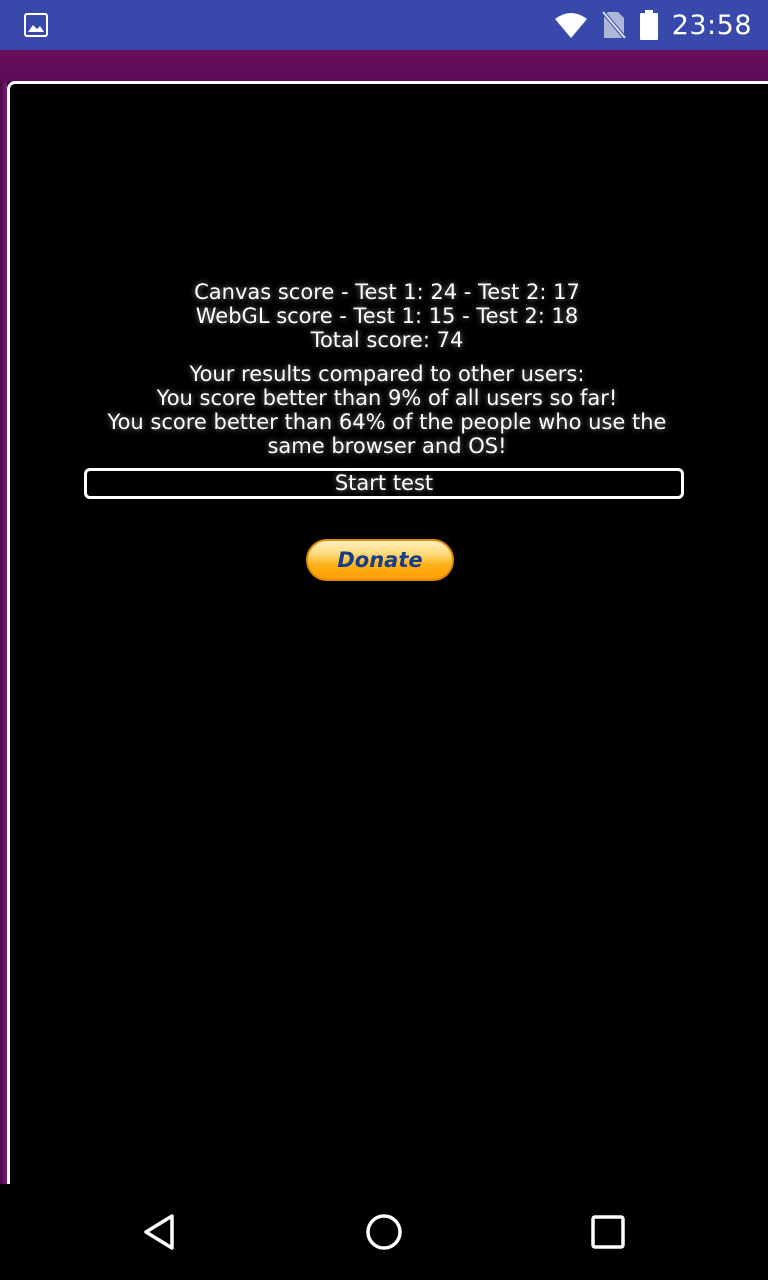  Describe the element at coordinates (648, 25) in the screenshot. I see `battery-icon` at that location.